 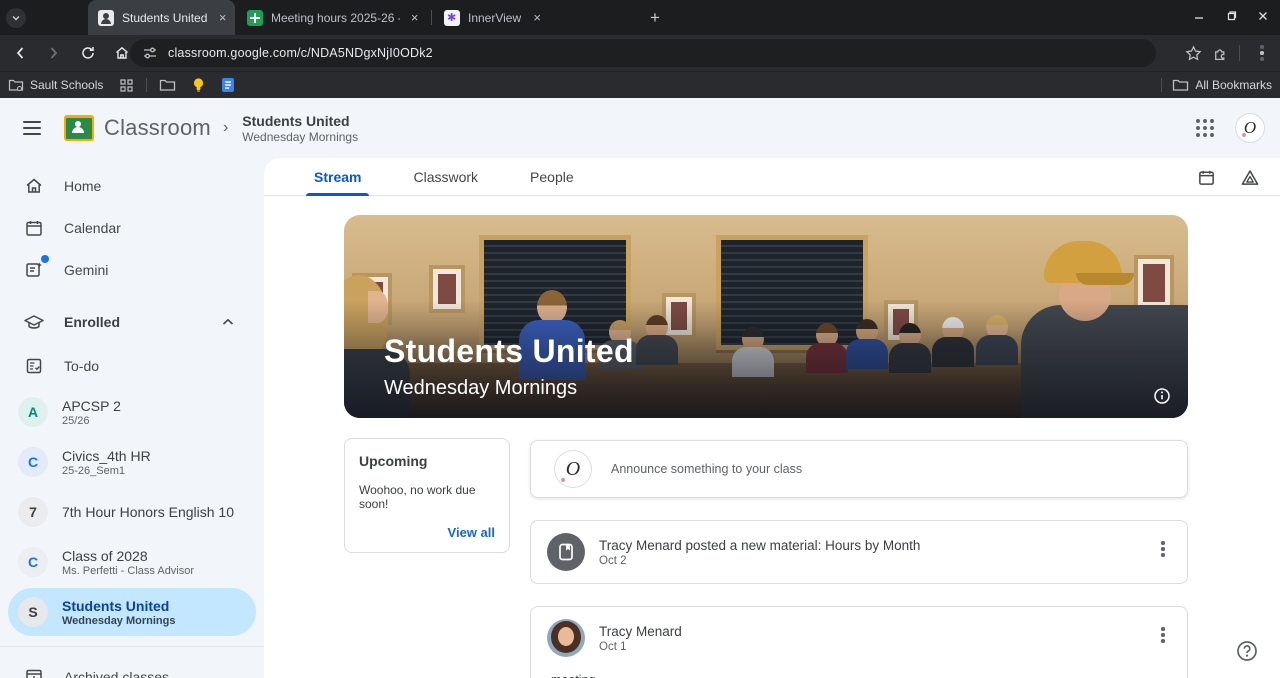 I want to click on window-minimize-button, so click(x=1199, y=16).